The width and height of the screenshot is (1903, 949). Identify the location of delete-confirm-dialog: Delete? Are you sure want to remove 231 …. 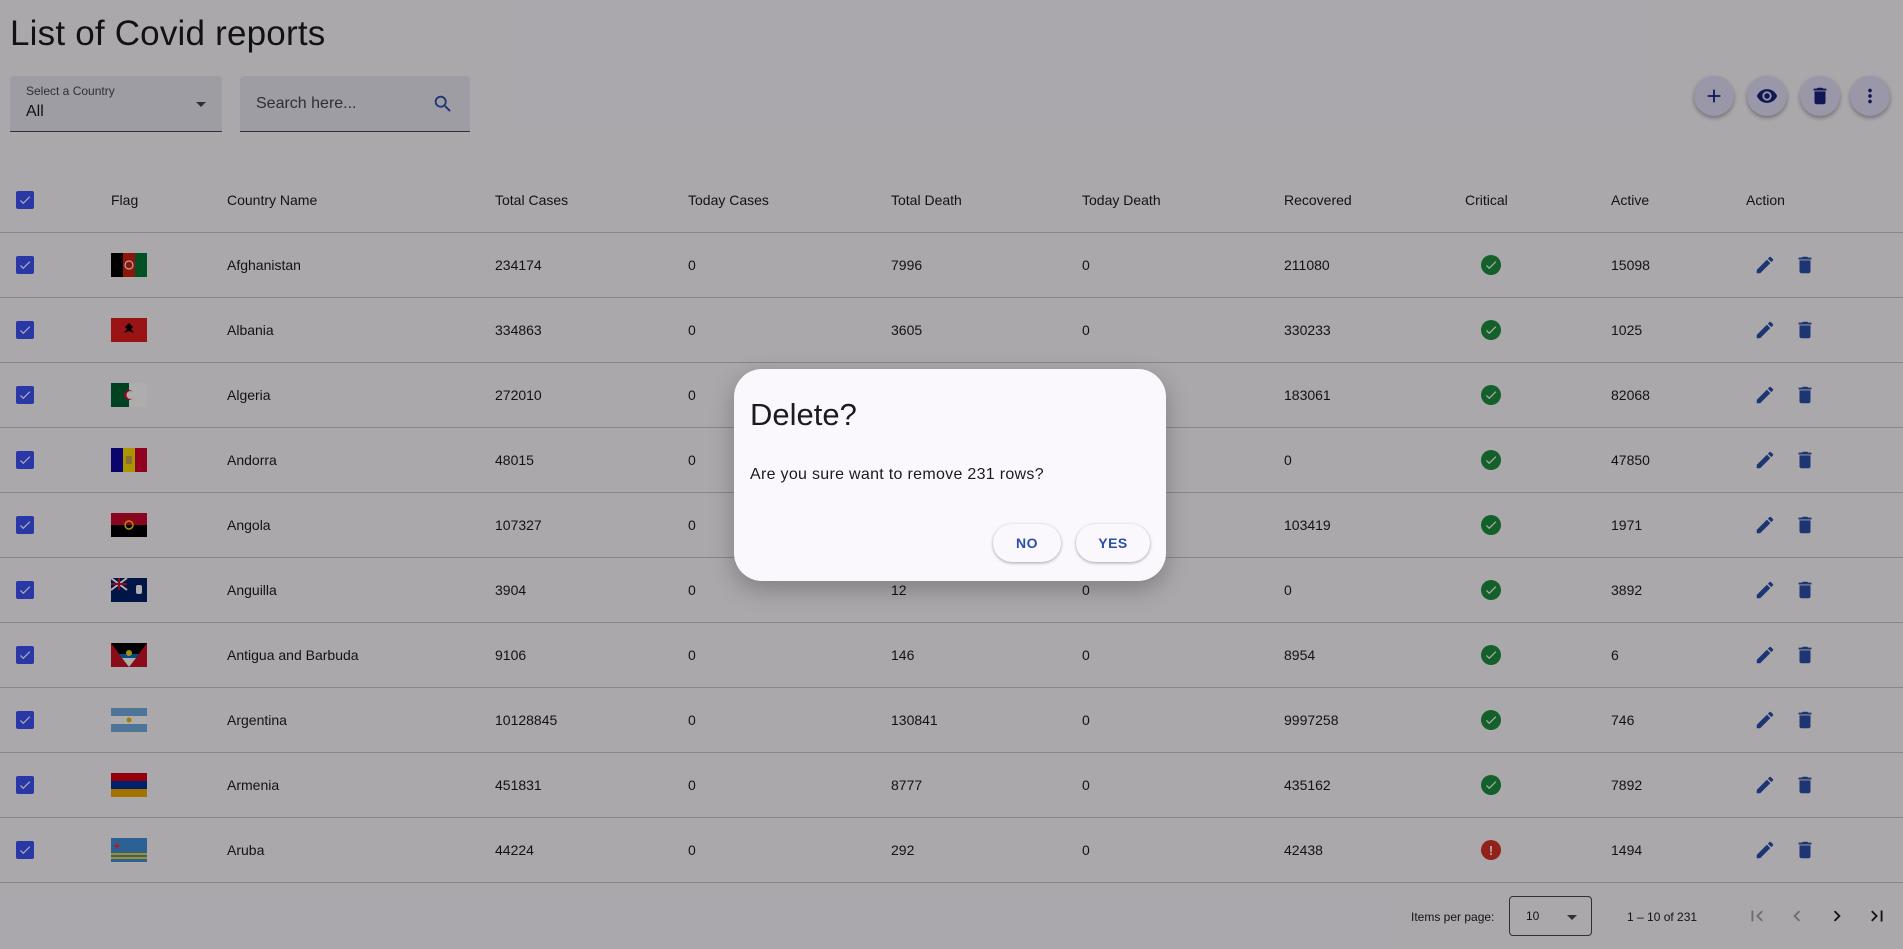
(950, 475).